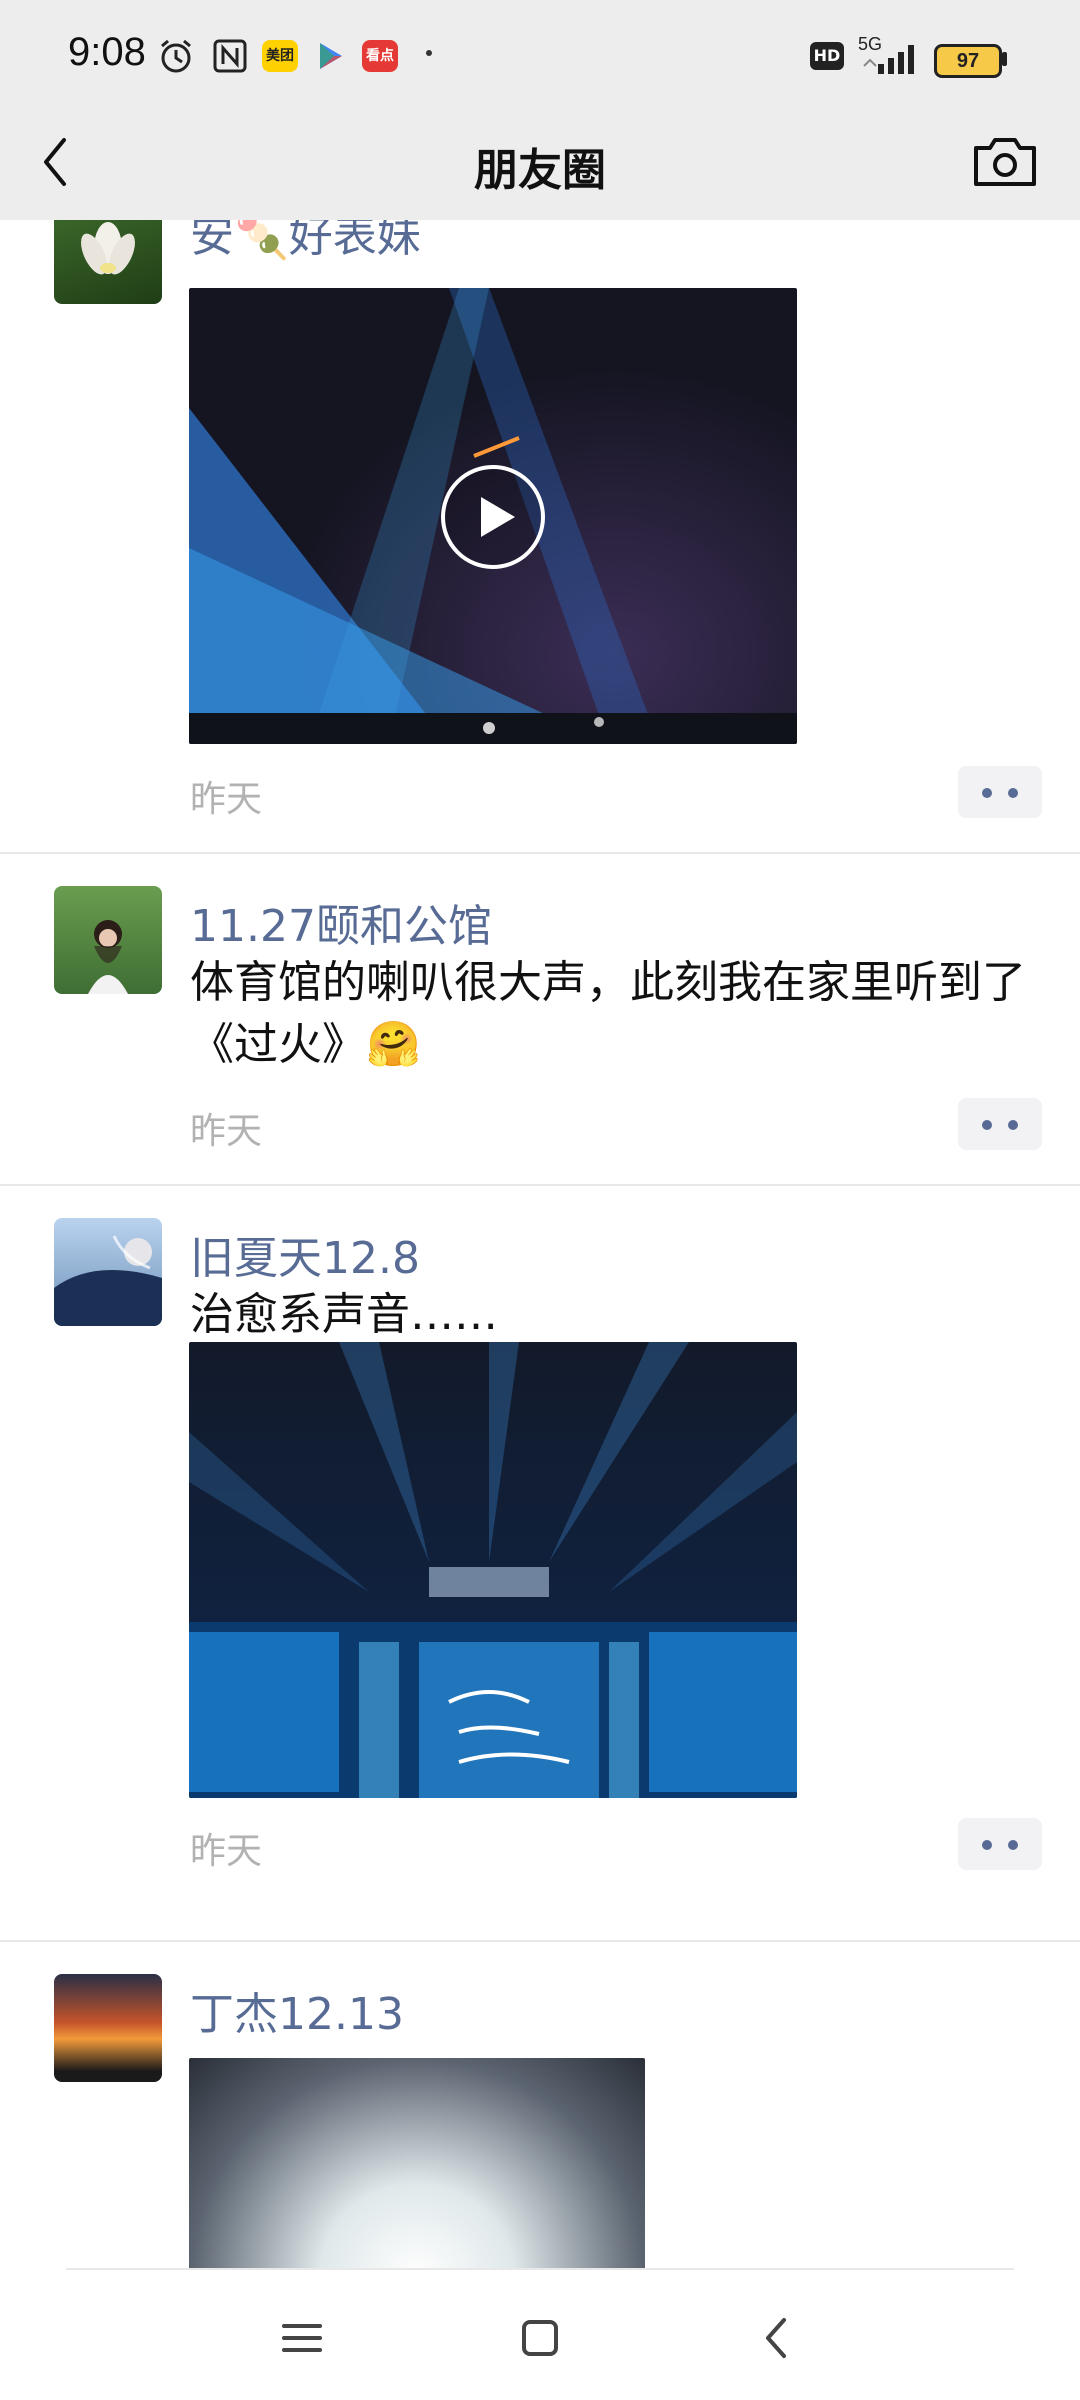 This screenshot has height=2400, width=1080. Describe the element at coordinates (176, 56) in the screenshot. I see `alarm-icon` at that location.